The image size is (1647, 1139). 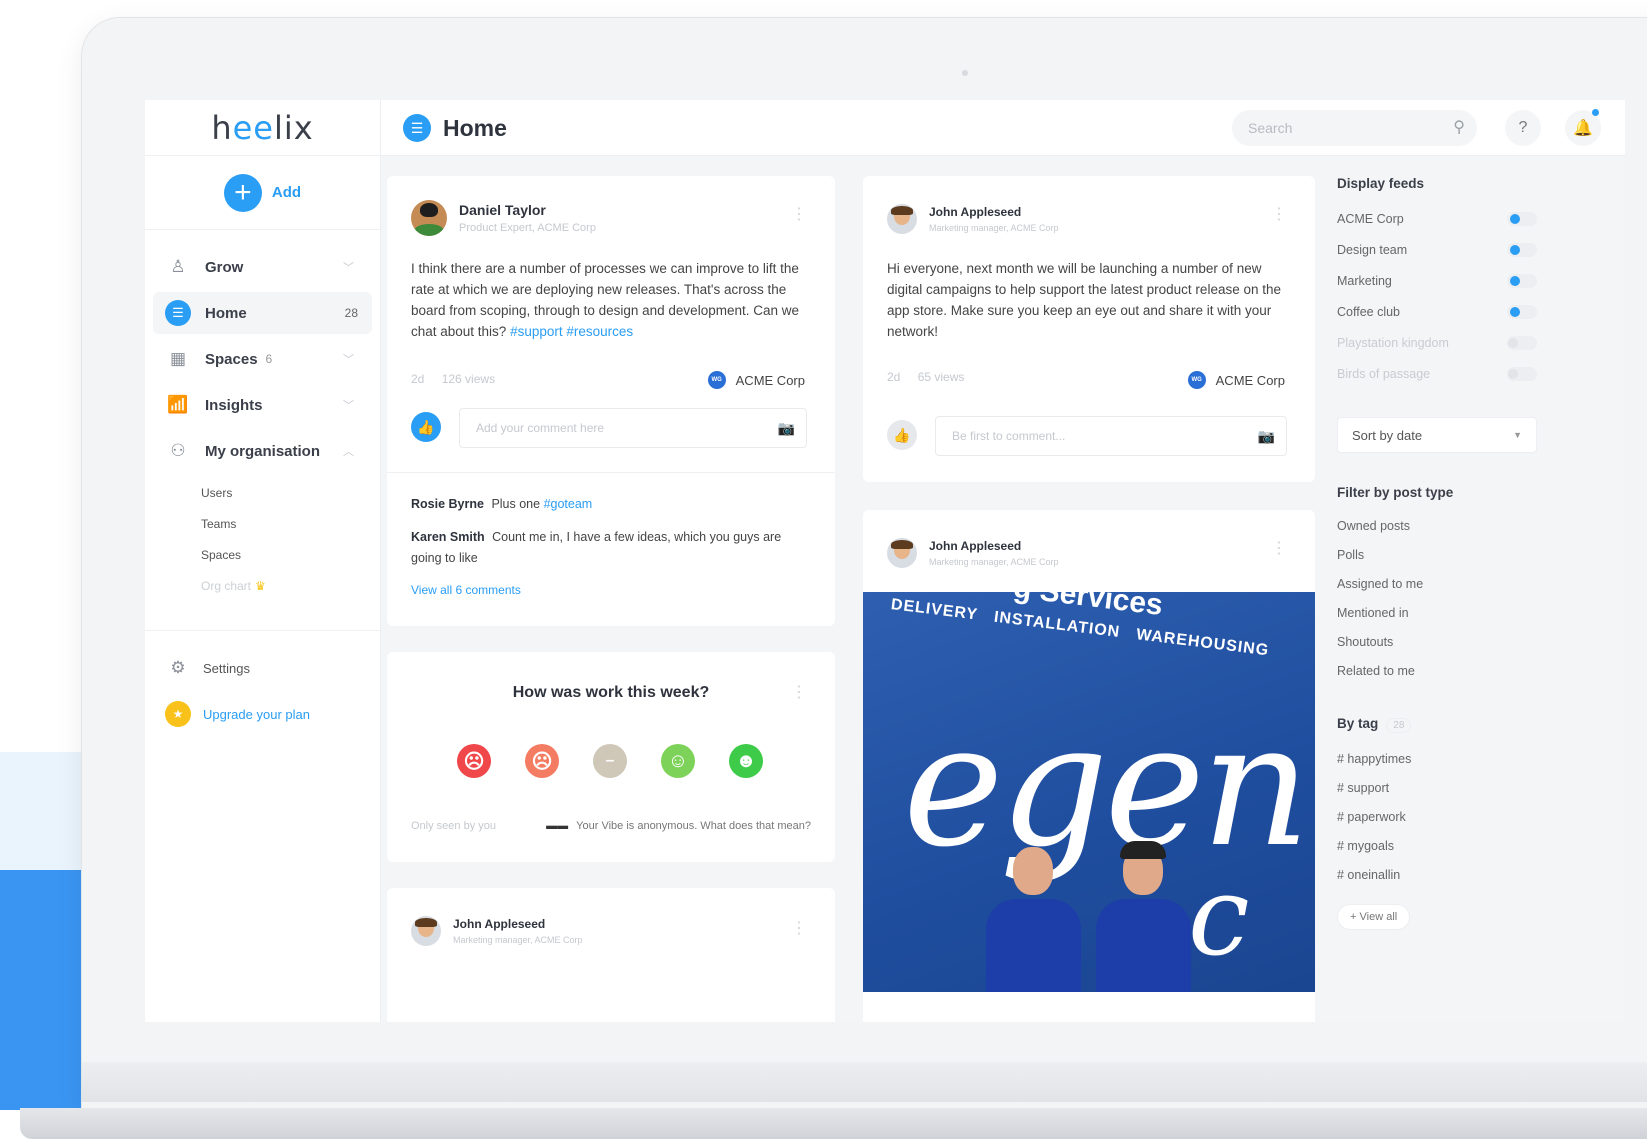 What do you see at coordinates (262, 451) in the screenshot?
I see `sidebar-item-my-organisation: ⚇ My organisation ︿` at bounding box center [262, 451].